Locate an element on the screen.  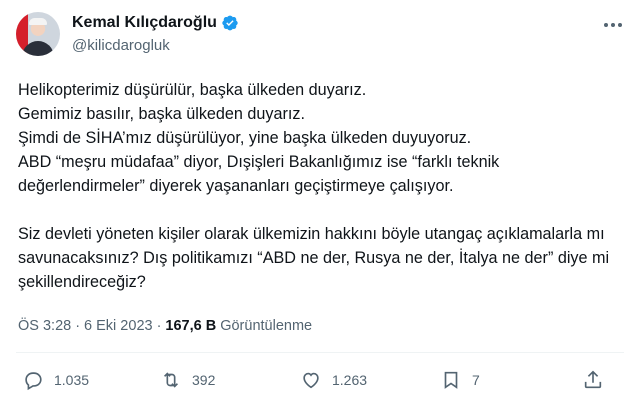
share-icon is located at coordinates (593, 379).